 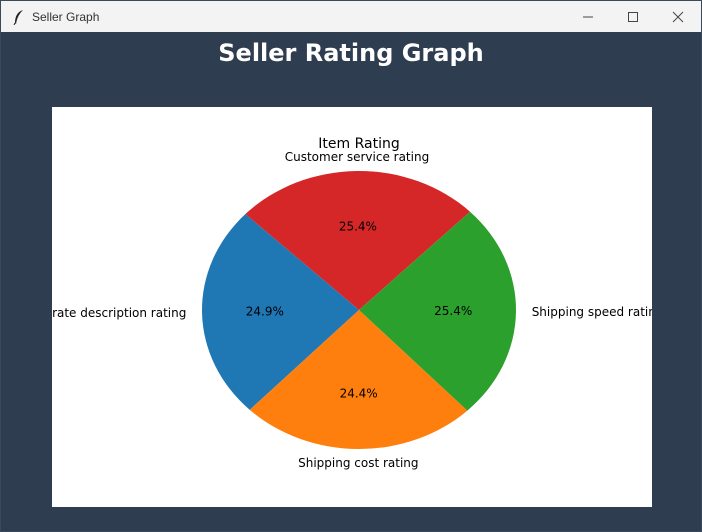 What do you see at coordinates (351, 53) in the screenshot?
I see `page-title: Seller Rating Graph` at bounding box center [351, 53].